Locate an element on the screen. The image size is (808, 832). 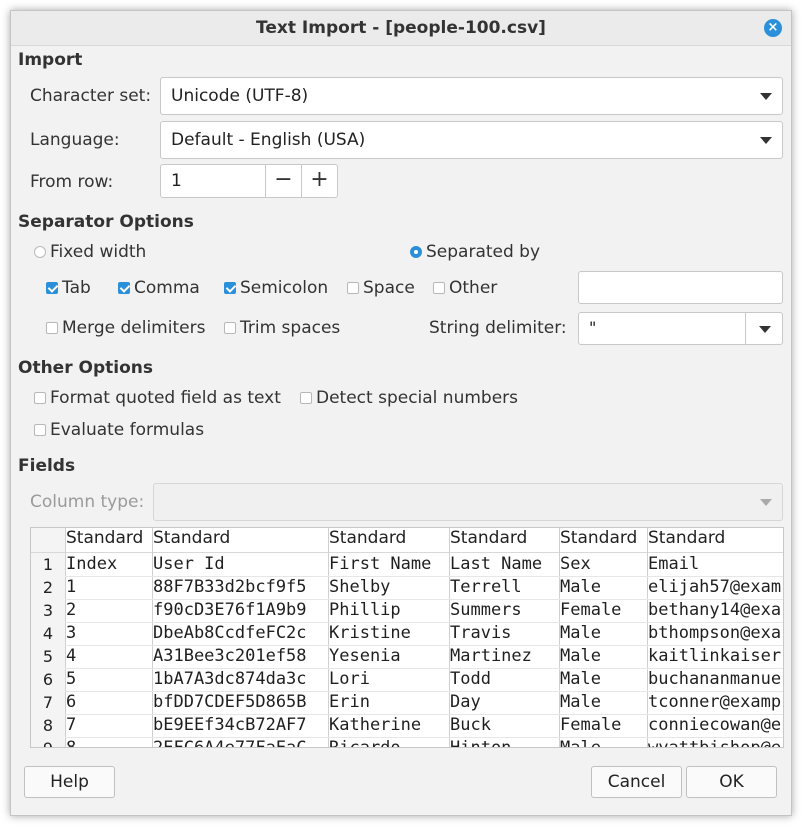
separated-by-label: Separated by is located at coordinates (483, 252).